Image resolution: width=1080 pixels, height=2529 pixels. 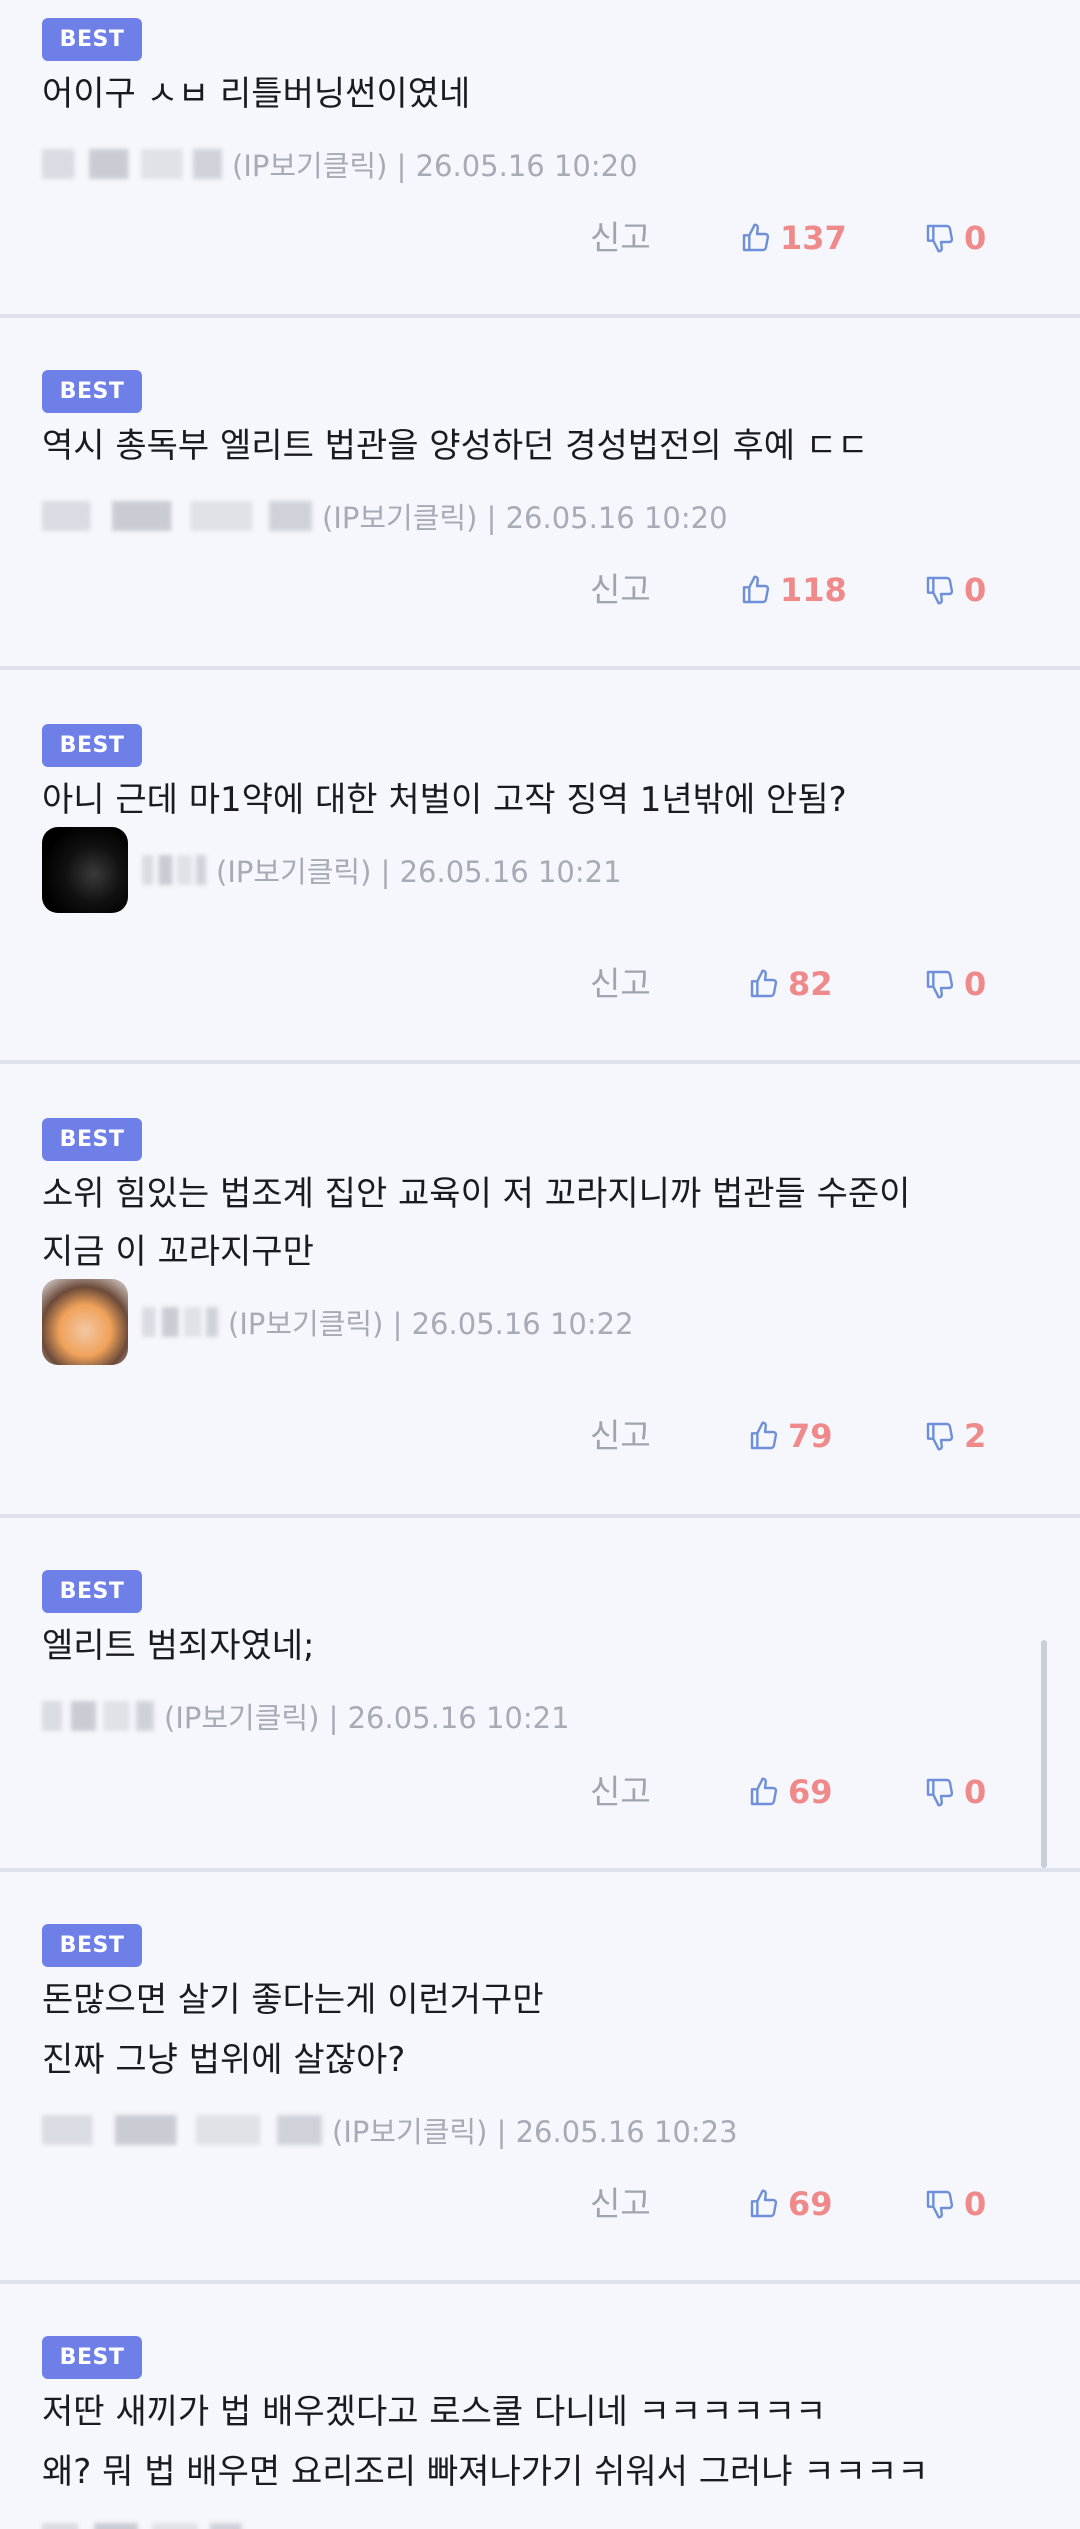 I want to click on dislike-count: 2, so click(x=975, y=1436).